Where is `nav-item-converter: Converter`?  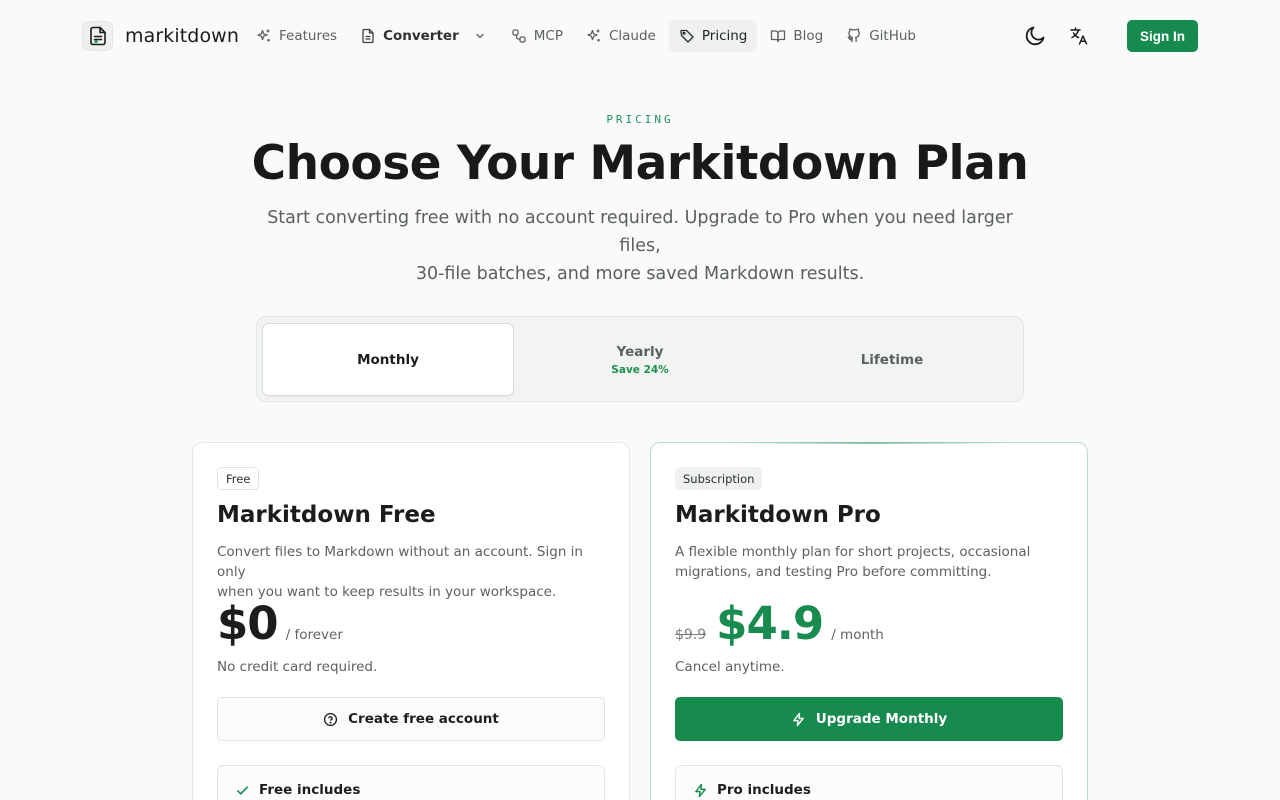 nav-item-converter: Converter is located at coordinates (424, 36).